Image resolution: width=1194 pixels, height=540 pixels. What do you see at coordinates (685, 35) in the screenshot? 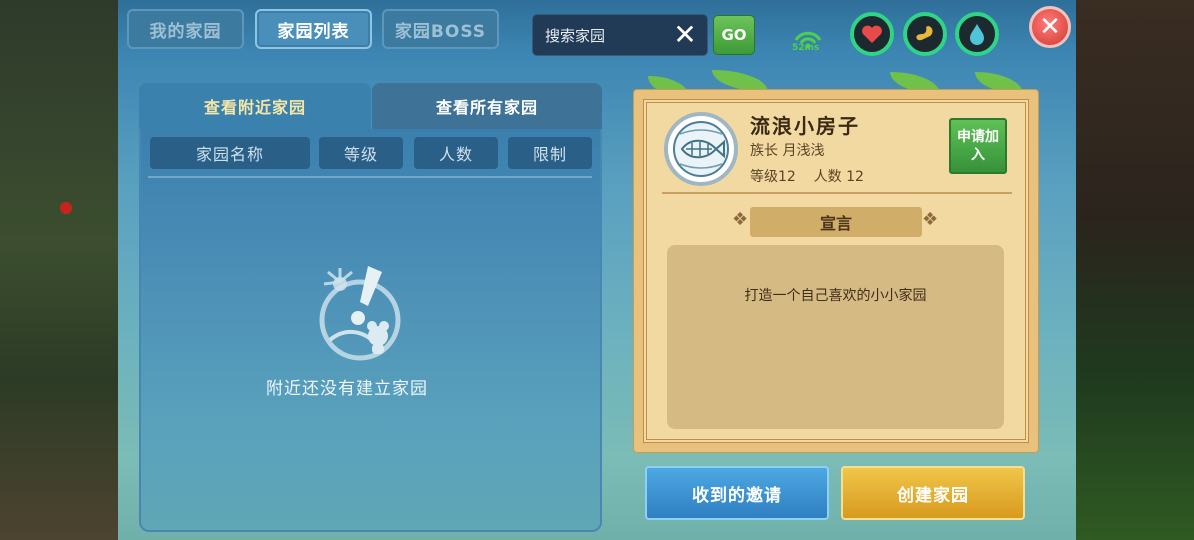
I see `clear-search-icon: ✕` at bounding box center [685, 35].